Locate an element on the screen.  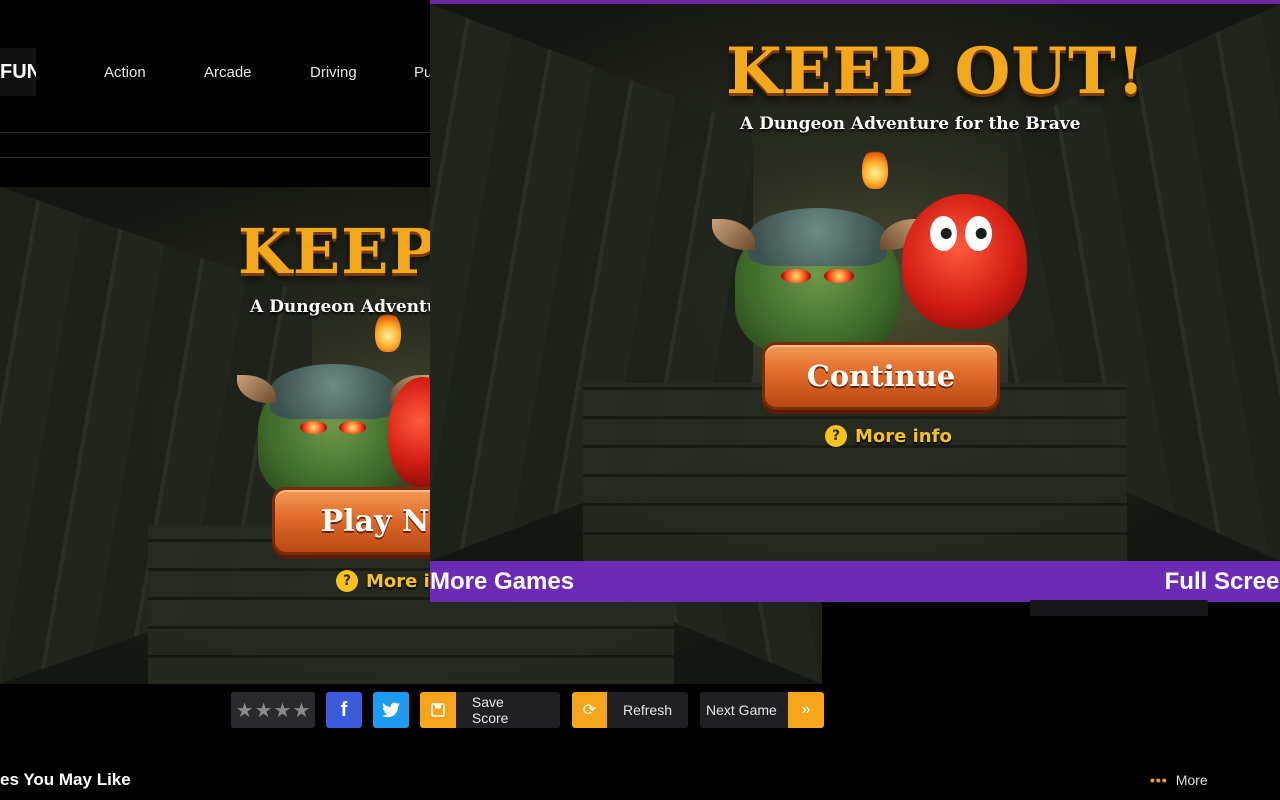
header-divider is located at coordinates (215, 132).